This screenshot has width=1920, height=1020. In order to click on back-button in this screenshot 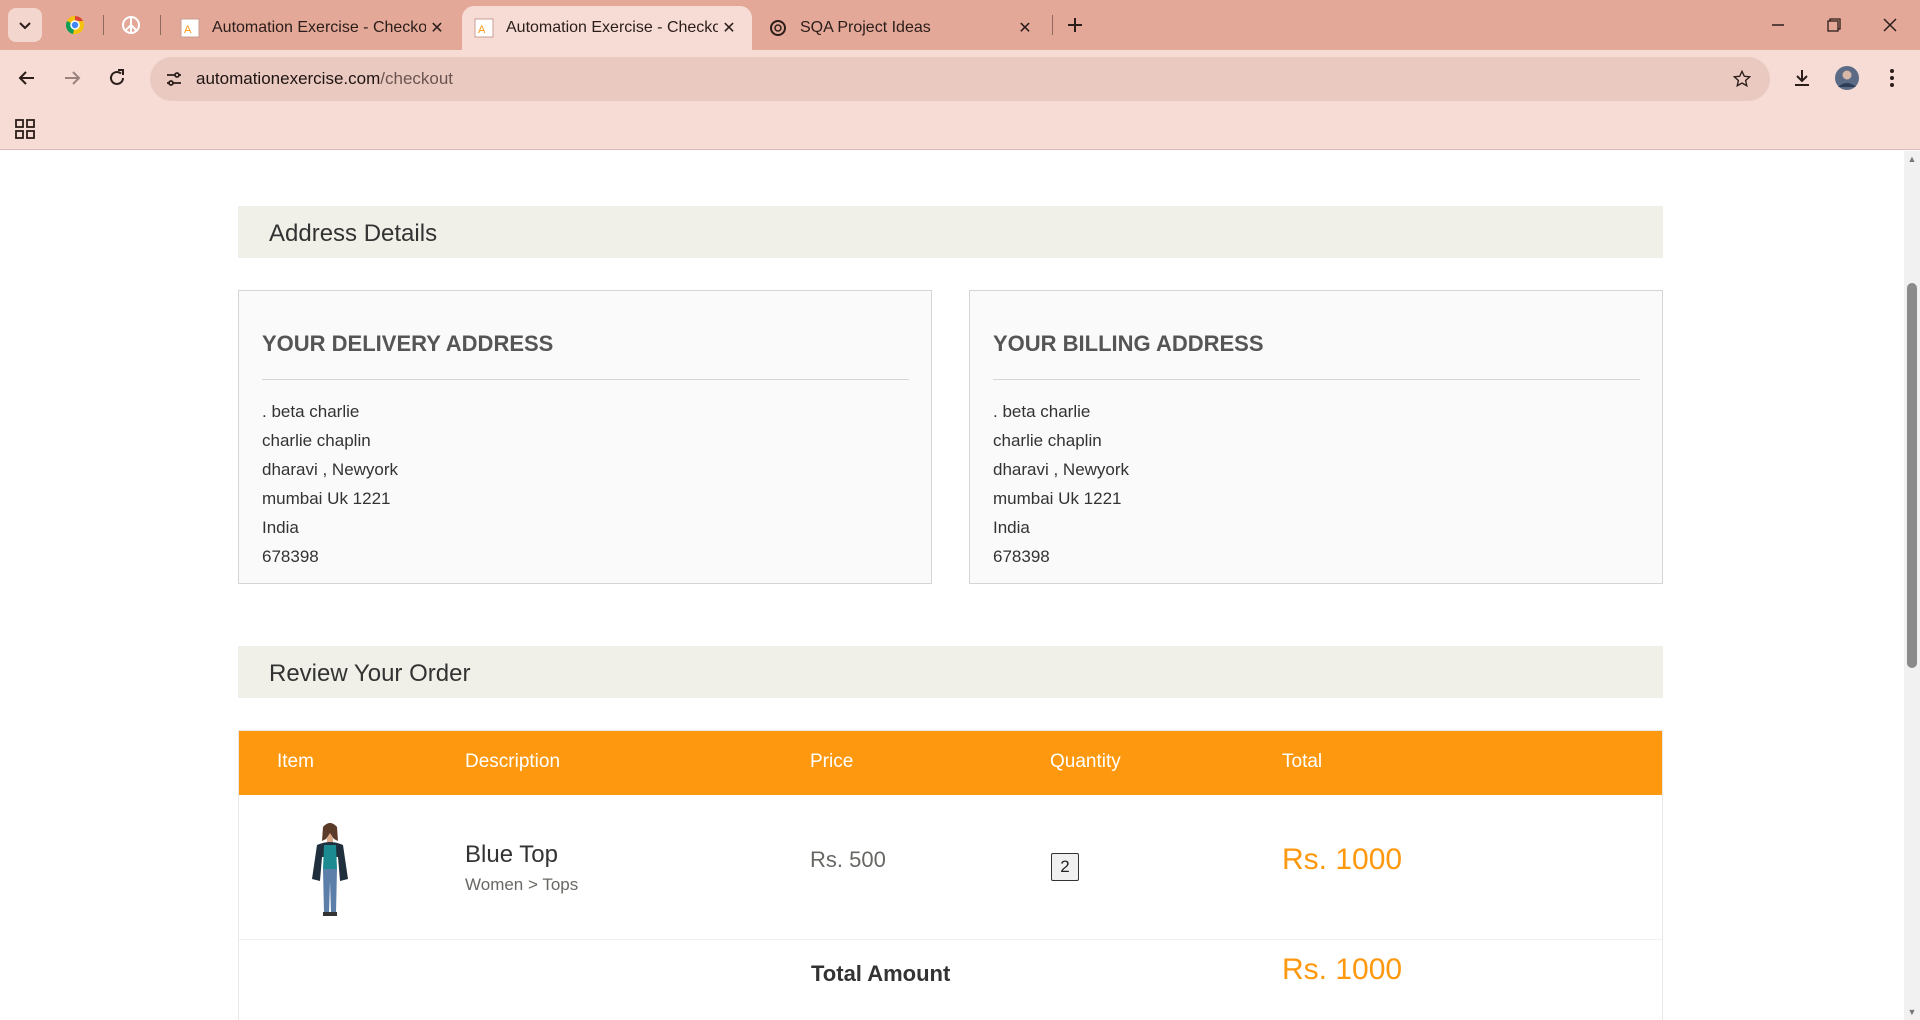, I will do `click(27, 78)`.